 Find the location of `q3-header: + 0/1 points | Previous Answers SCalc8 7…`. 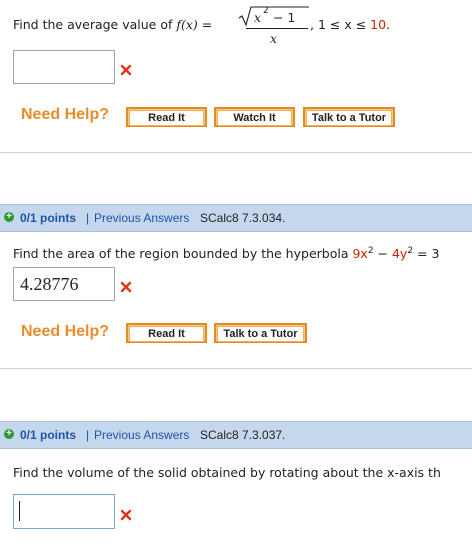

q3-header: + 0/1 points | Previous Answers SCalc8 7… is located at coordinates (236, 435).